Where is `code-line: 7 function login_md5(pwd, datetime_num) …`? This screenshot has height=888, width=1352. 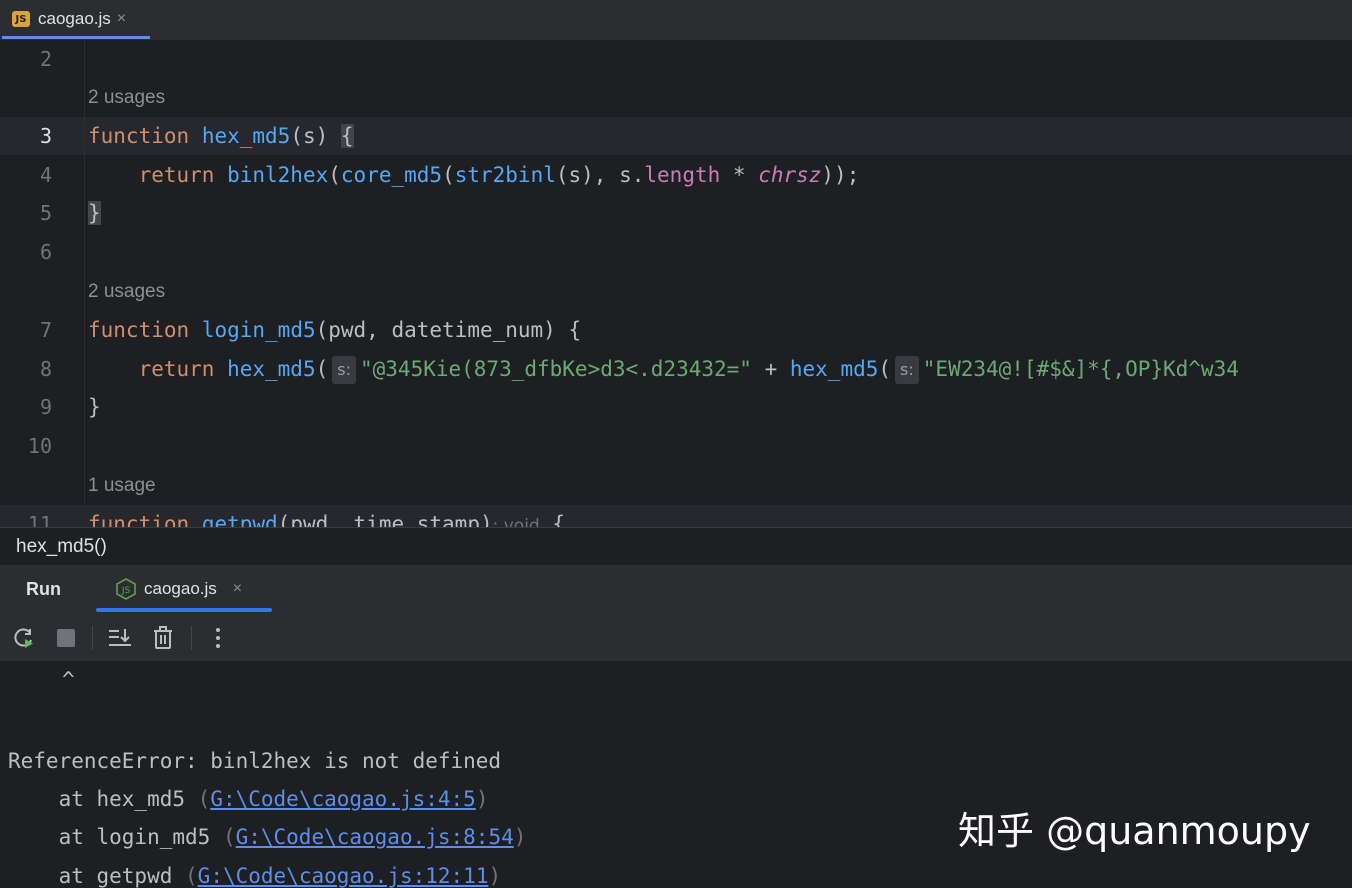 code-line: 7 function login_md5(pwd, datetime_num) … is located at coordinates (676, 330).